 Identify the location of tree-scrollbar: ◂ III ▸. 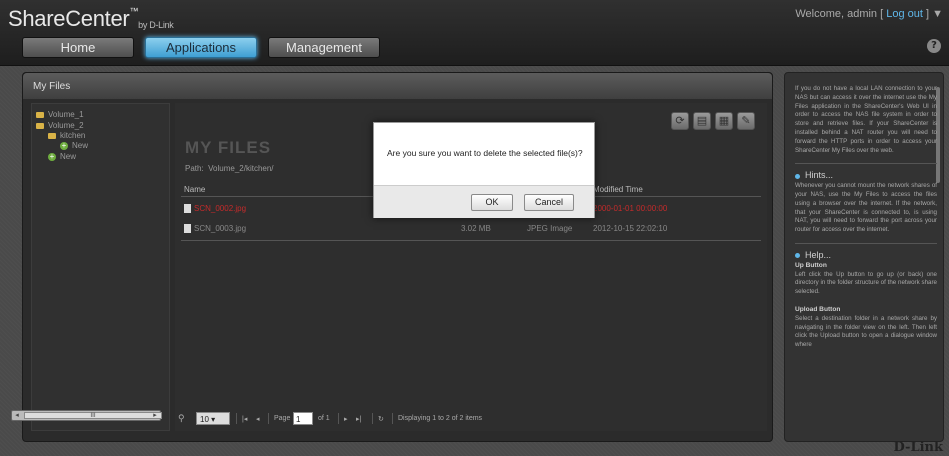
(86, 415).